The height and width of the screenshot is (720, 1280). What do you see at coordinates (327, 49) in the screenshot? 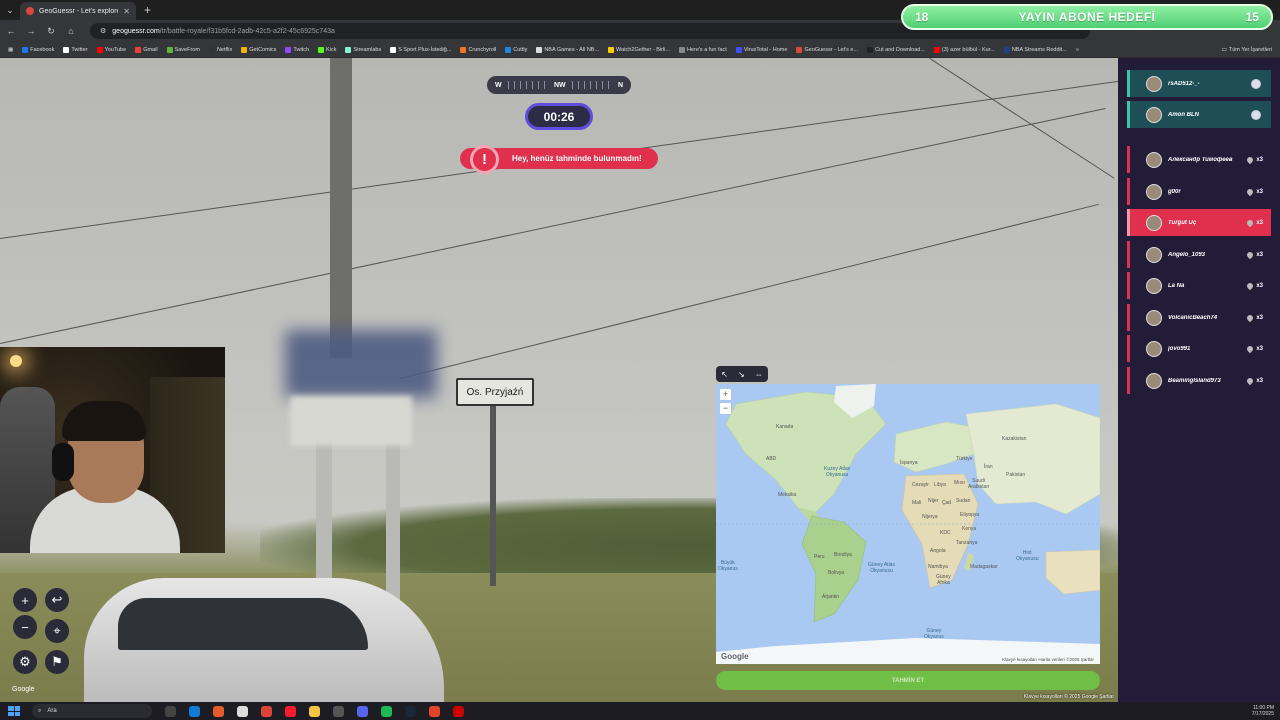
I see `bookmark-item: Kick` at bounding box center [327, 49].